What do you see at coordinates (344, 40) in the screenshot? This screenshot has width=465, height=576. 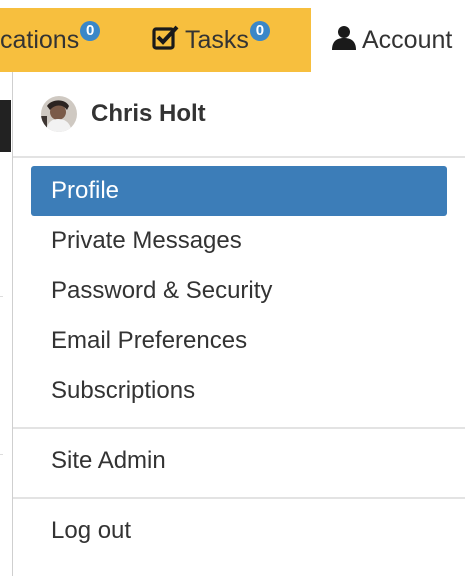 I see `user-icon` at bounding box center [344, 40].